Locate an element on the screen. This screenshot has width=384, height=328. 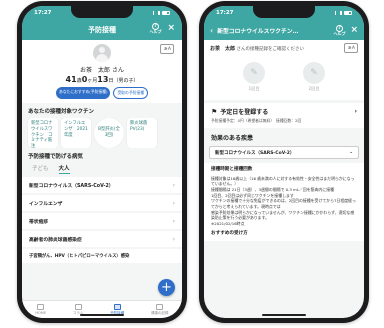
age-years: 41 is located at coordinates (71, 79).